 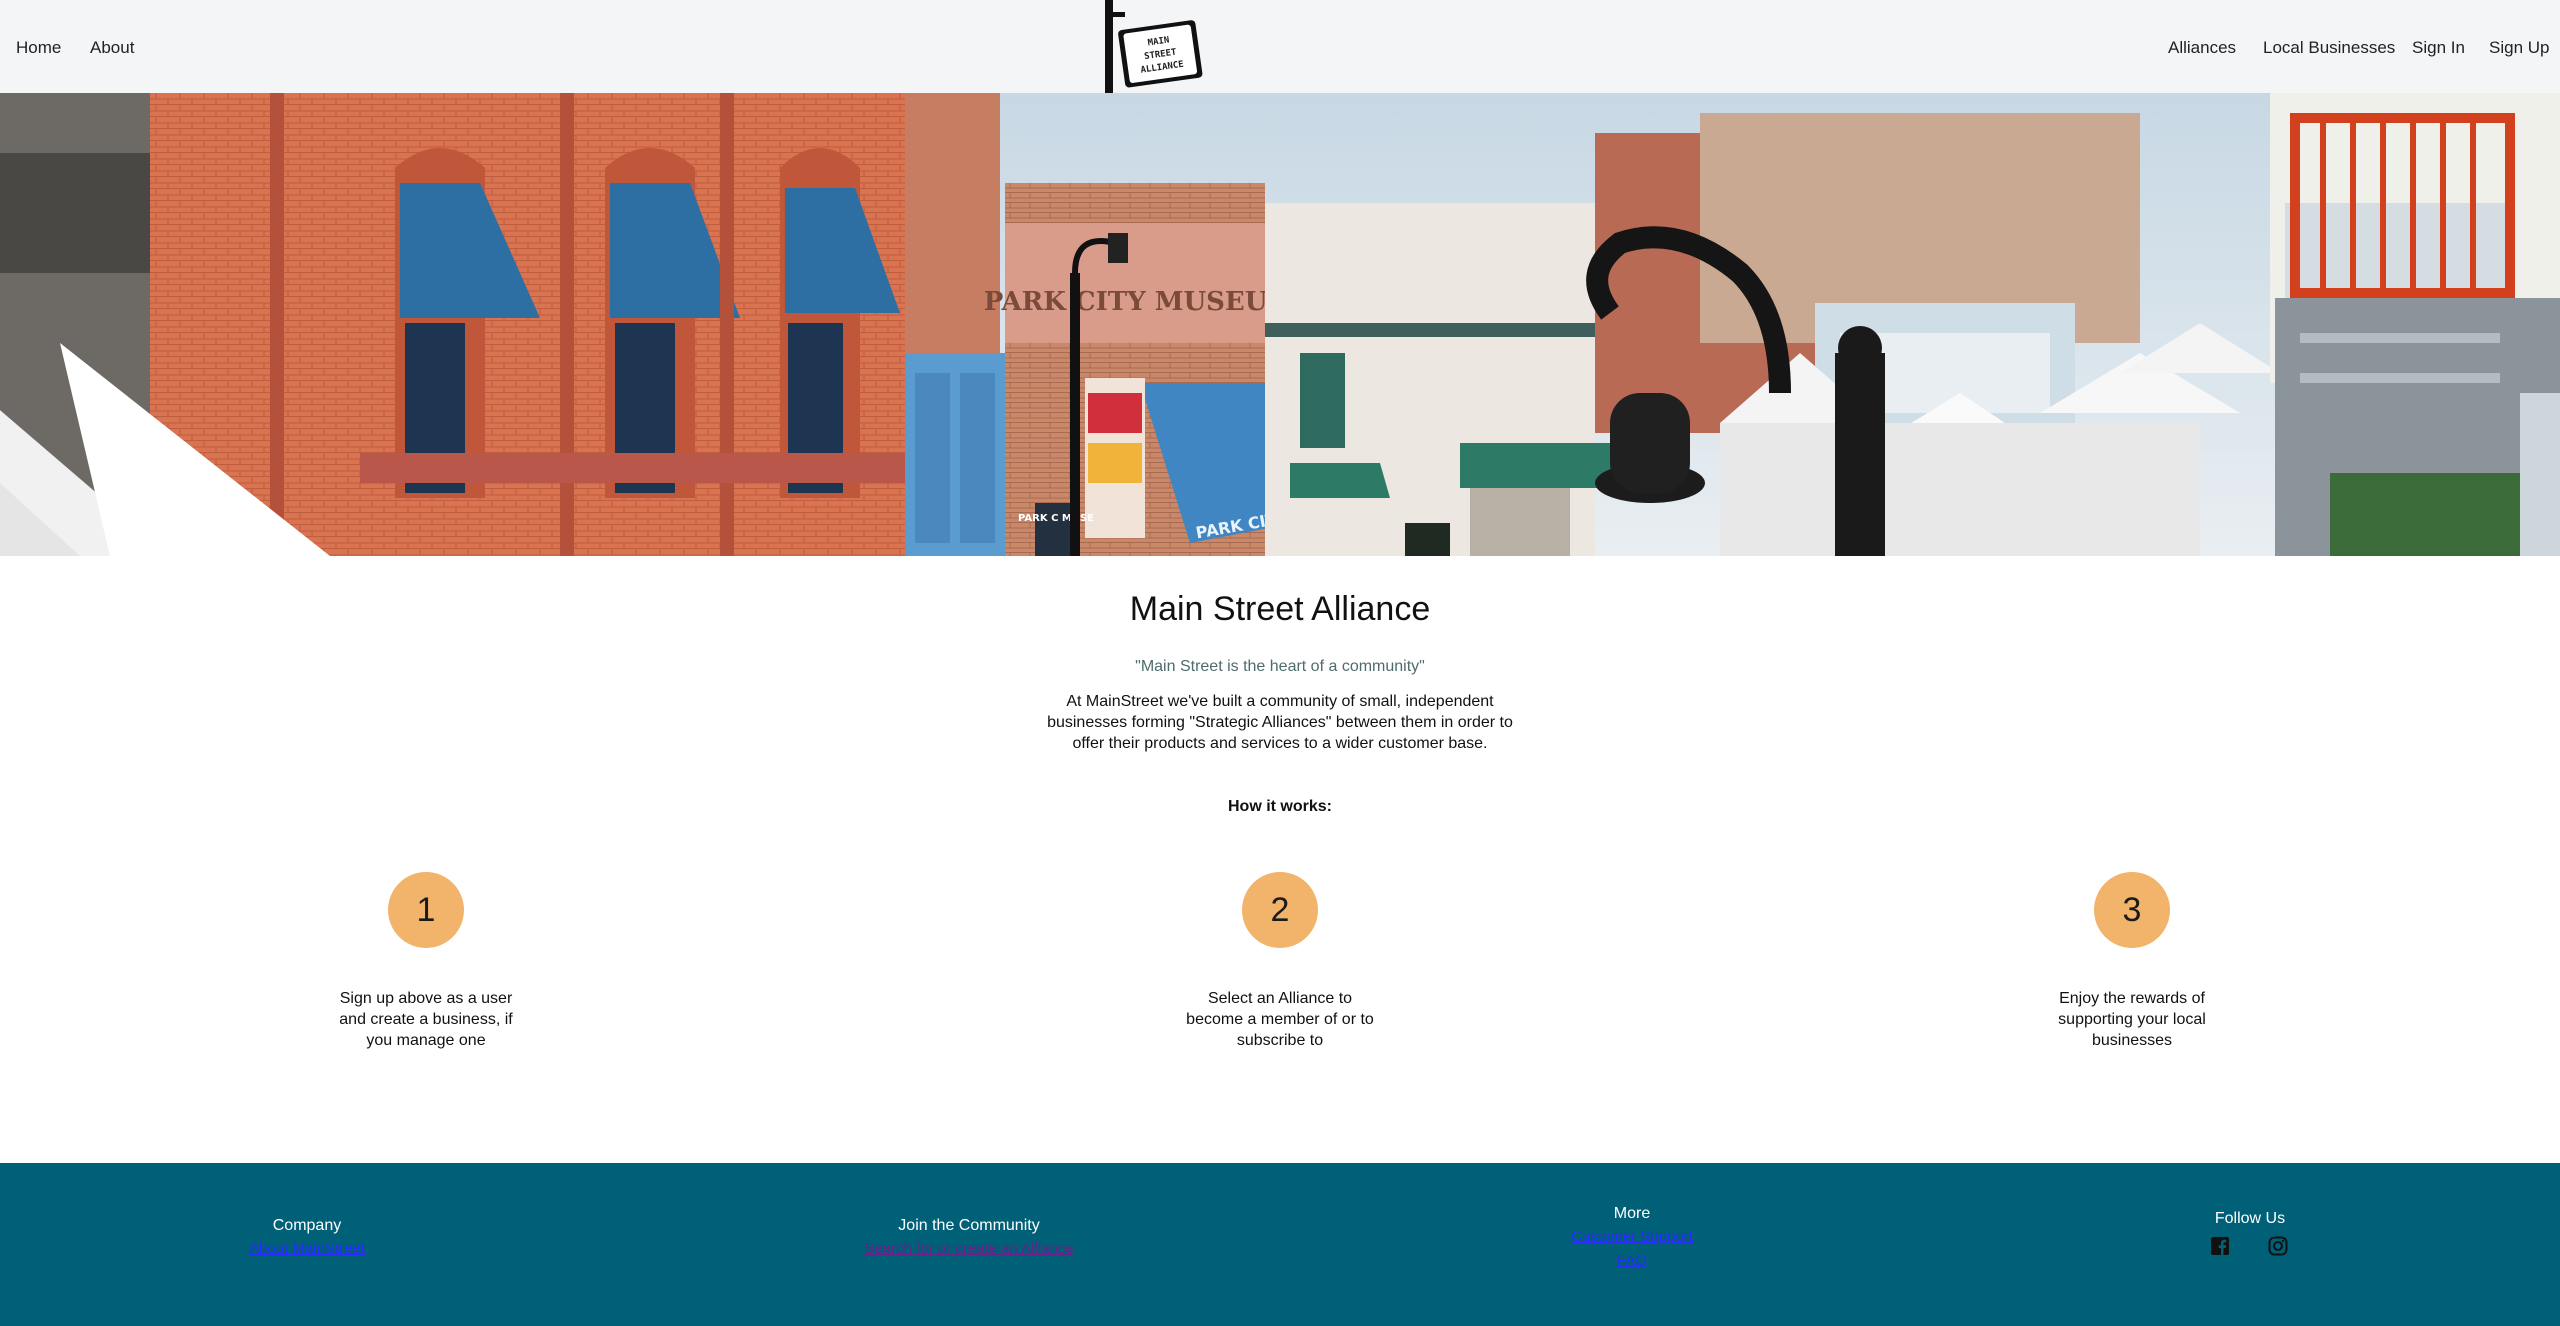 What do you see at coordinates (2519, 48) in the screenshot?
I see `nav-sign-up-link: Sign Up` at bounding box center [2519, 48].